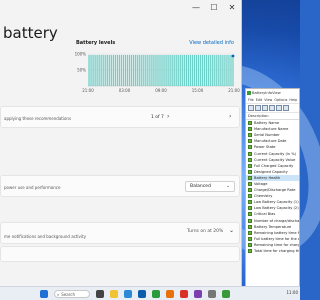  Describe the element at coordinates (184, 294) in the screenshot. I see `app-icon-red` at that location.